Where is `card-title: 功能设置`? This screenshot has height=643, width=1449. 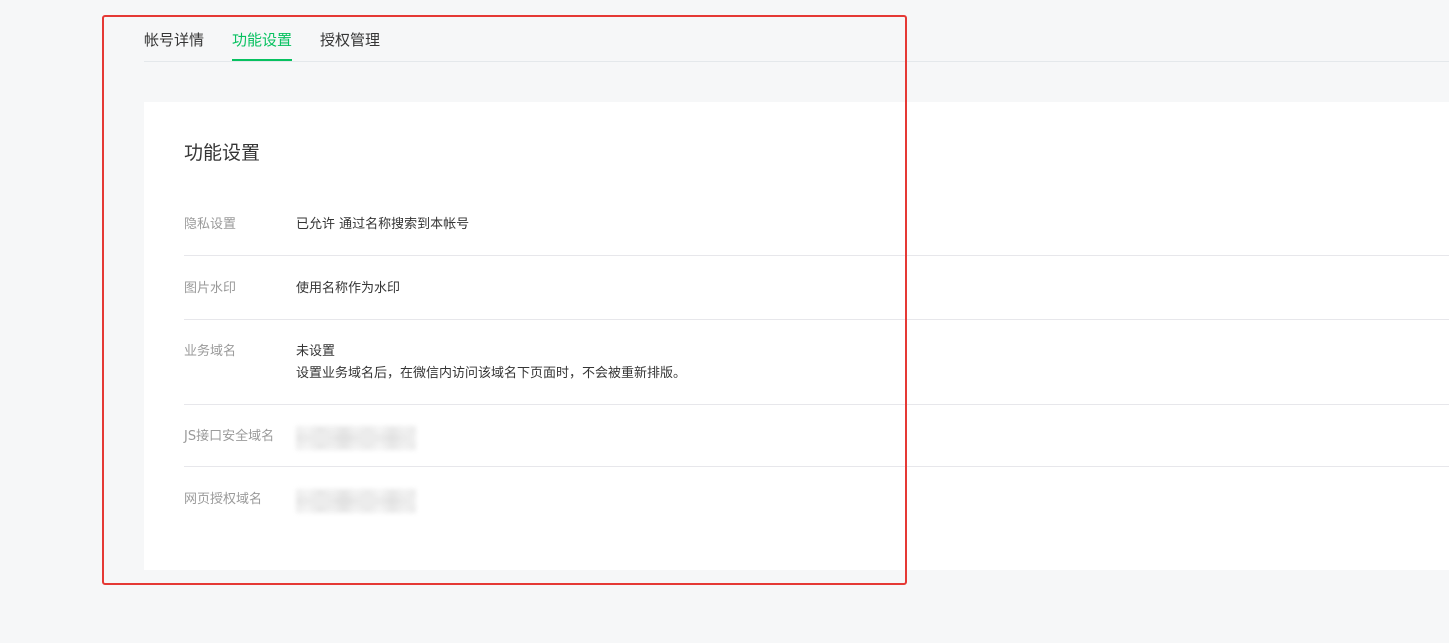 card-title: 功能设置 is located at coordinates (222, 153).